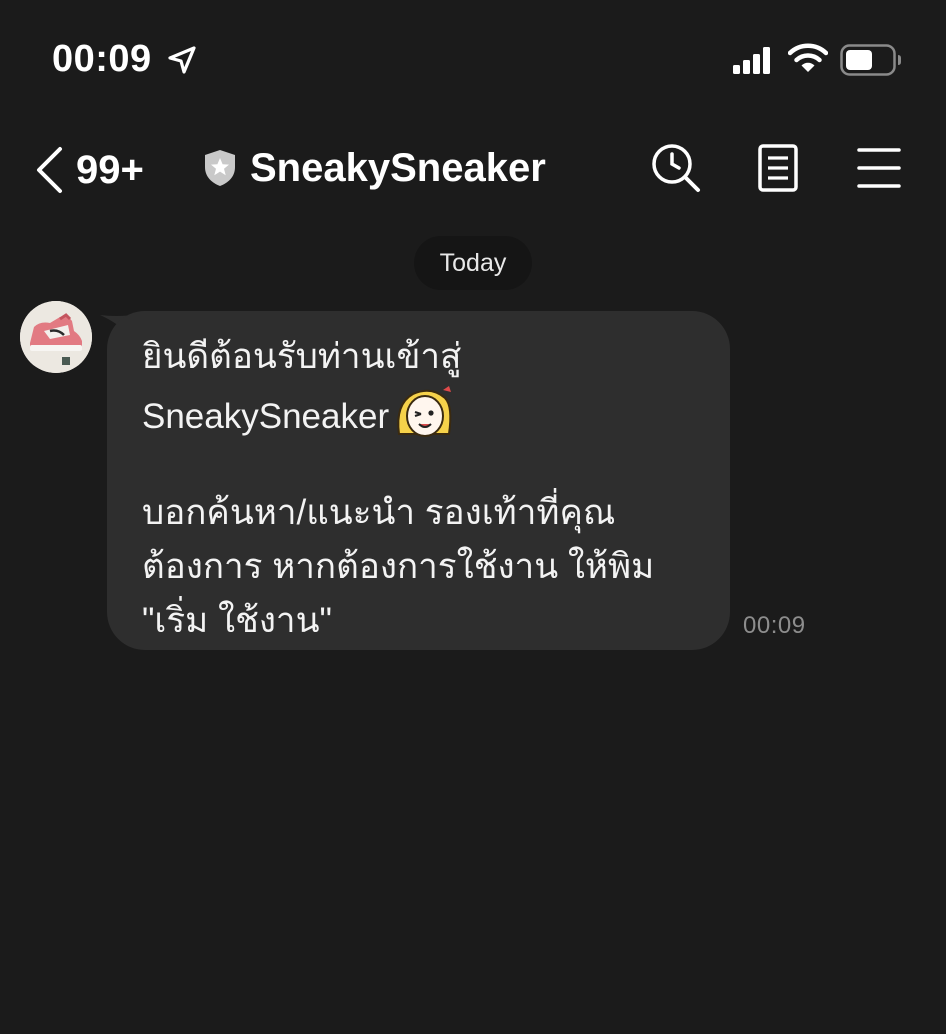  I want to click on search-icon, so click(676, 168).